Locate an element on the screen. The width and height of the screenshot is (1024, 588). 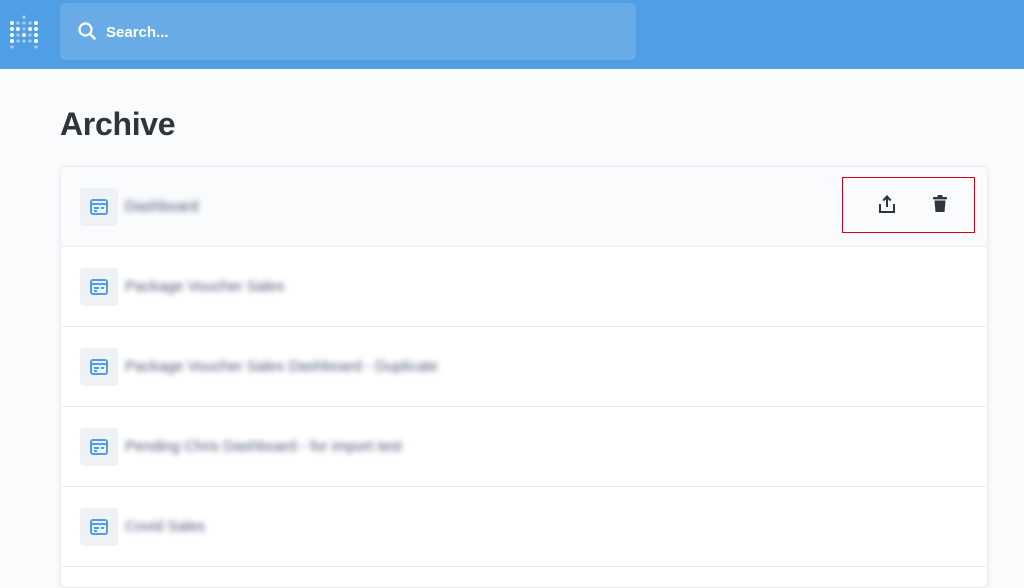
metabase-logo-icon is located at coordinates (24, 34).